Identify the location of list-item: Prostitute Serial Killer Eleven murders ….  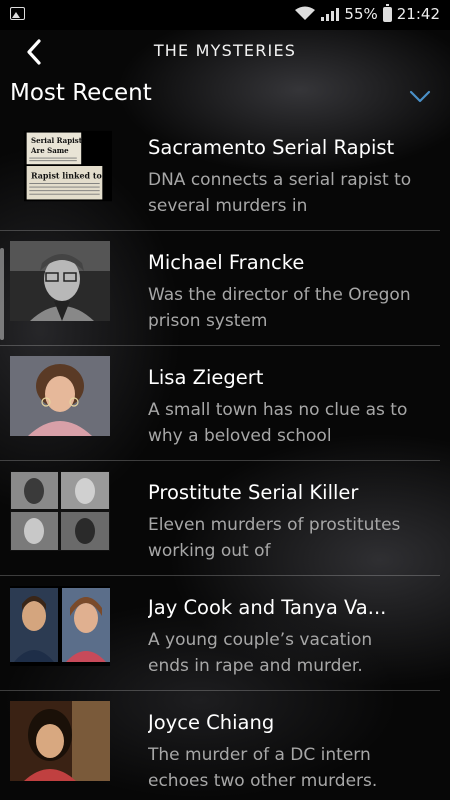
(225, 518).